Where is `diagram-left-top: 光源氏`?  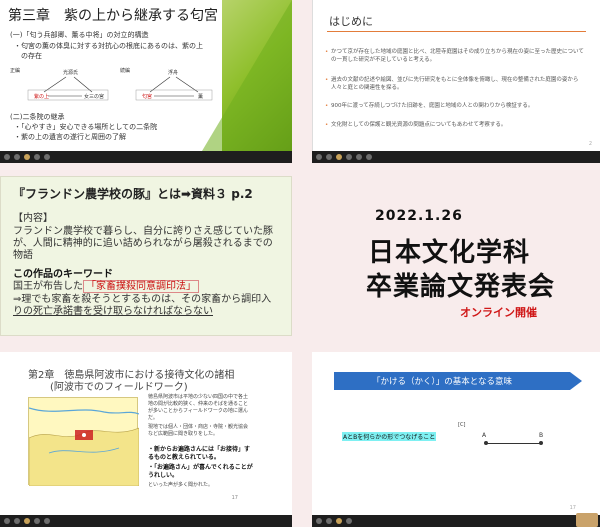 diagram-left-top: 光源氏 is located at coordinates (70, 72).